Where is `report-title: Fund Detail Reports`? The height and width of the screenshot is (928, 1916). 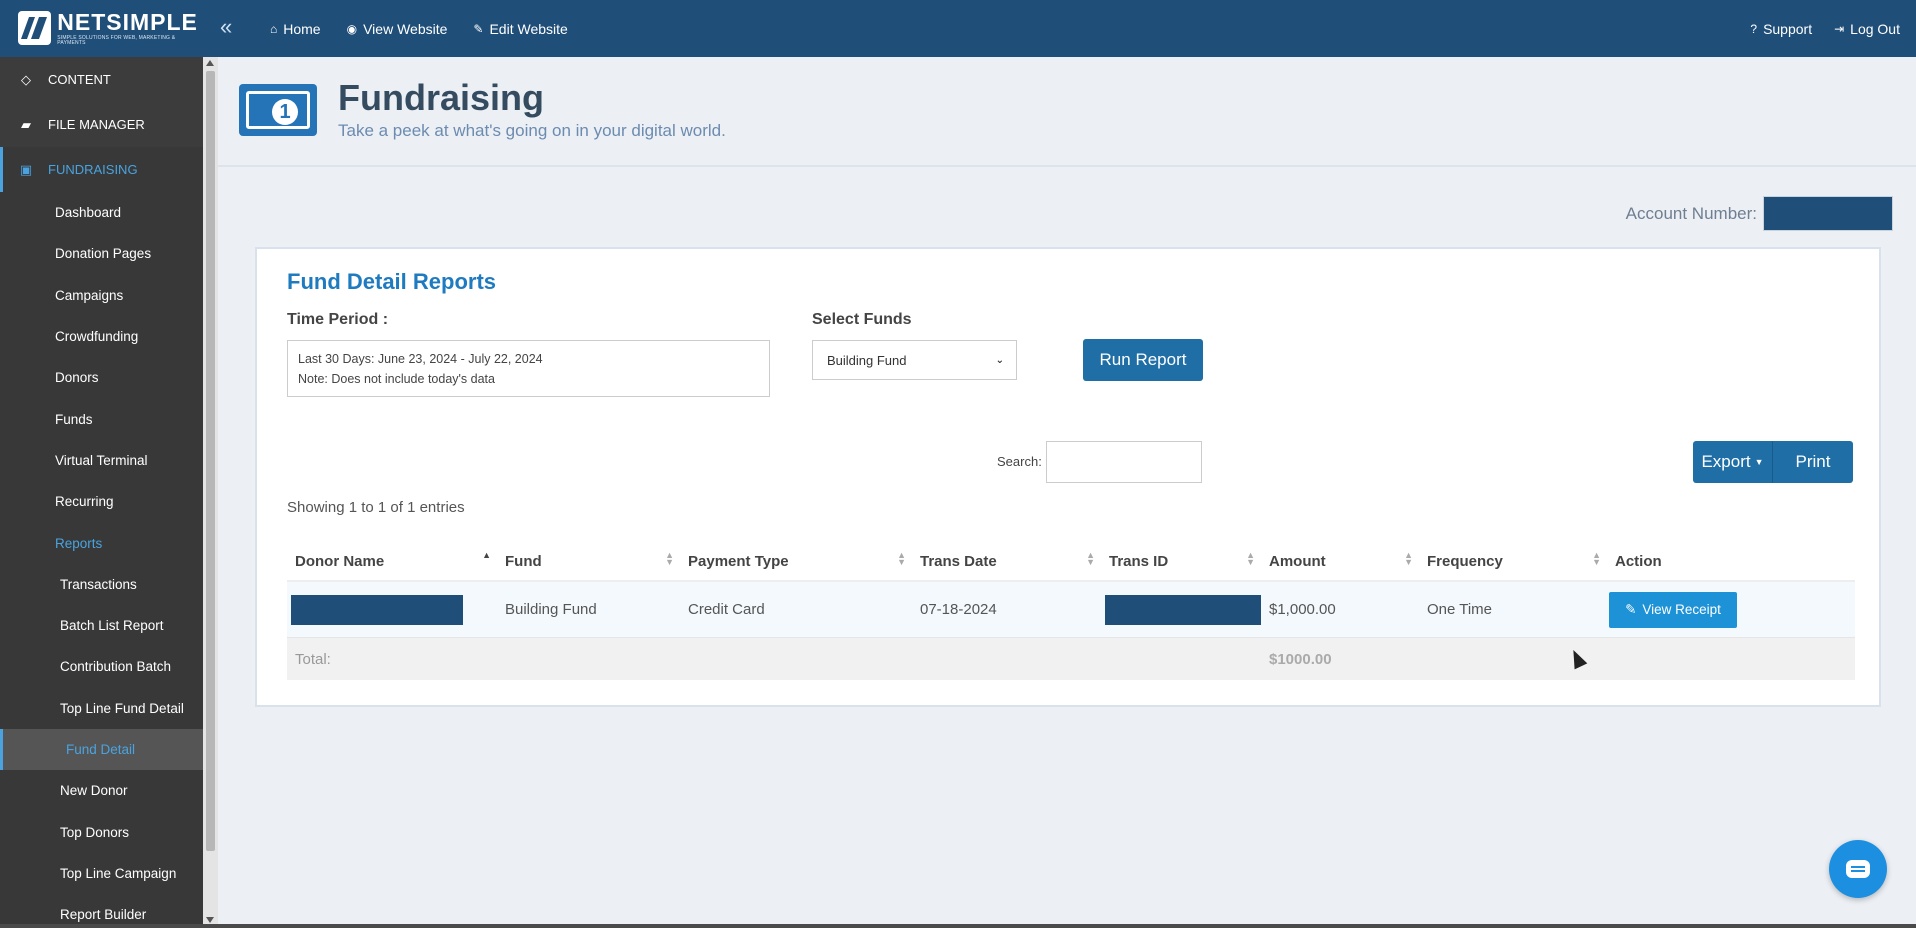
report-title: Fund Detail Reports is located at coordinates (392, 281).